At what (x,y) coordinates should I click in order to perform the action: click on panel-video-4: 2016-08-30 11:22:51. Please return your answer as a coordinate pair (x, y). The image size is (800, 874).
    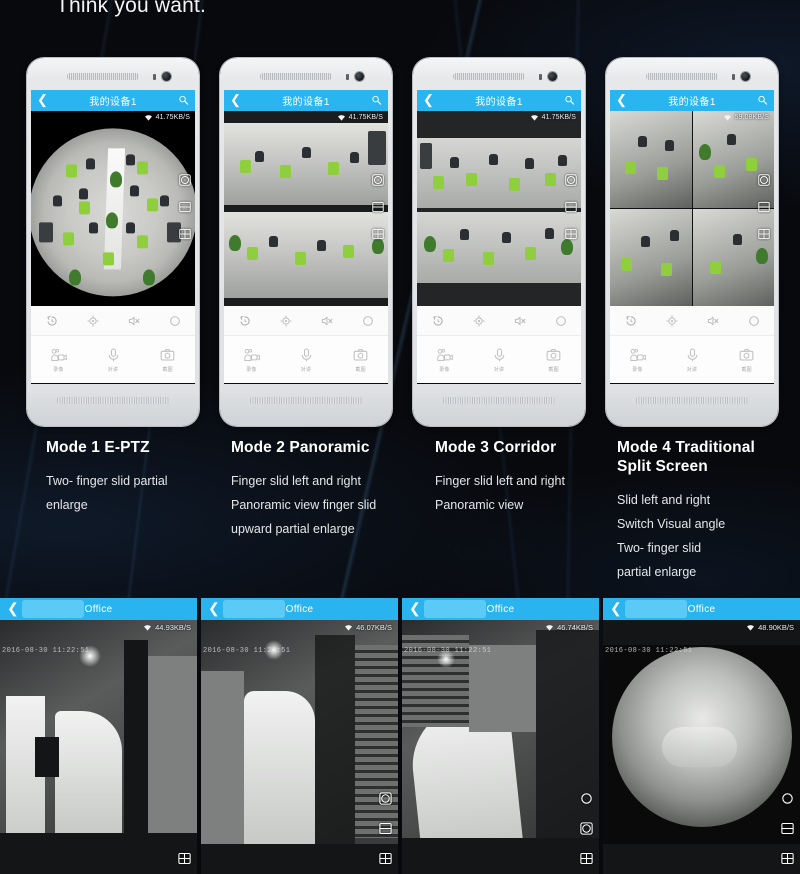
    Looking at the image, I should click on (701, 747).